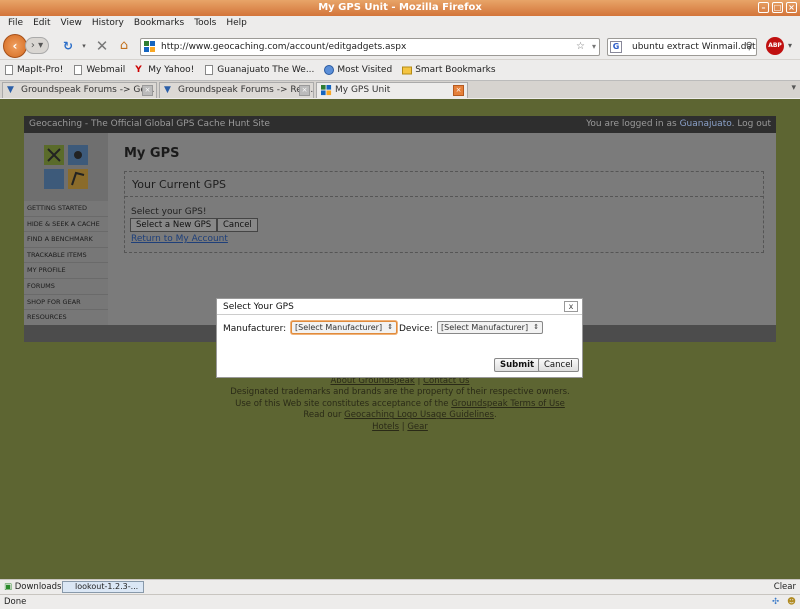 The height and width of the screenshot is (609, 800). Describe the element at coordinates (616, 47) in the screenshot. I see `google-engine-icon: G` at that location.